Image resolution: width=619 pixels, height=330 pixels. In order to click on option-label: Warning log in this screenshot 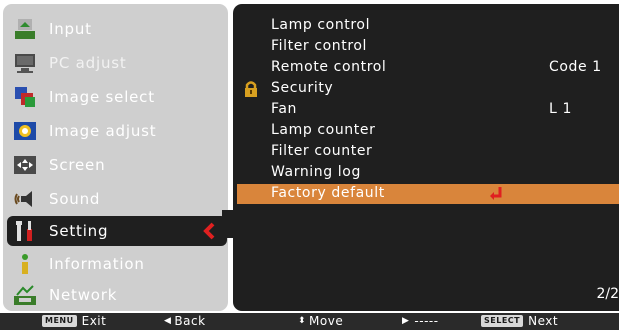, I will do `click(316, 172)`.